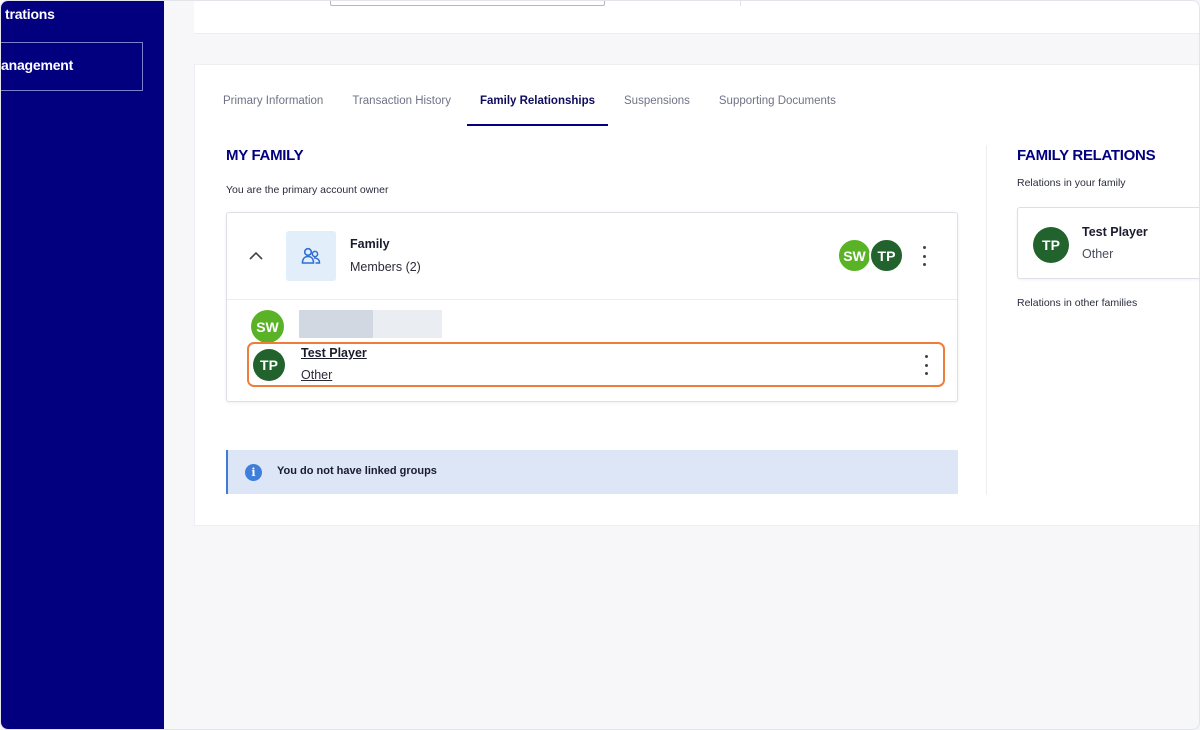 The image size is (1200, 730). Describe the element at coordinates (1086, 155) in the screenshot. I see `family-relations-title: FAMILY RELATIONS` at that location.